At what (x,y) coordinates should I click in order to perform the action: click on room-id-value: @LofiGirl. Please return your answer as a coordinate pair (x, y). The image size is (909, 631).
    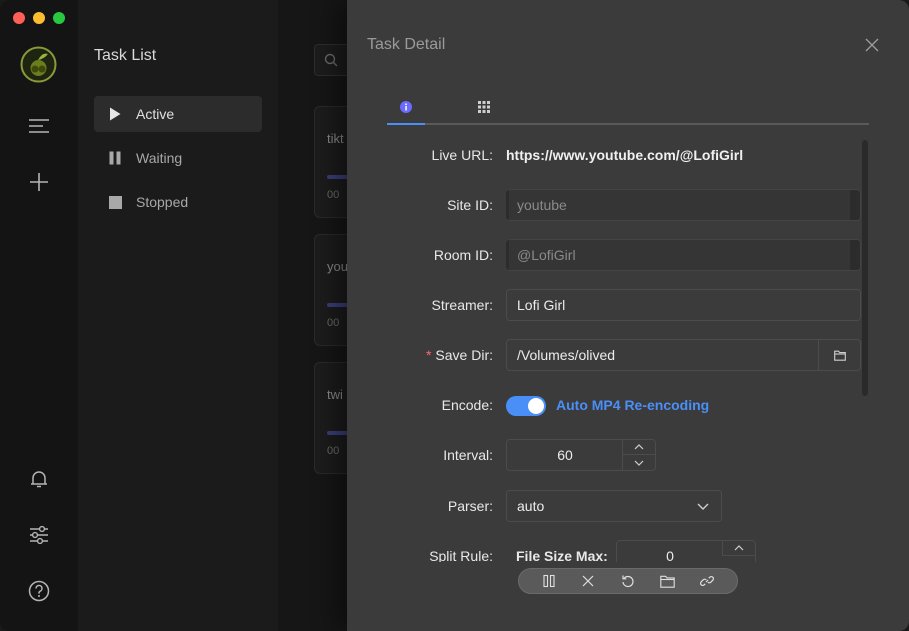
    Looking at the image, I should click on (546, 255).